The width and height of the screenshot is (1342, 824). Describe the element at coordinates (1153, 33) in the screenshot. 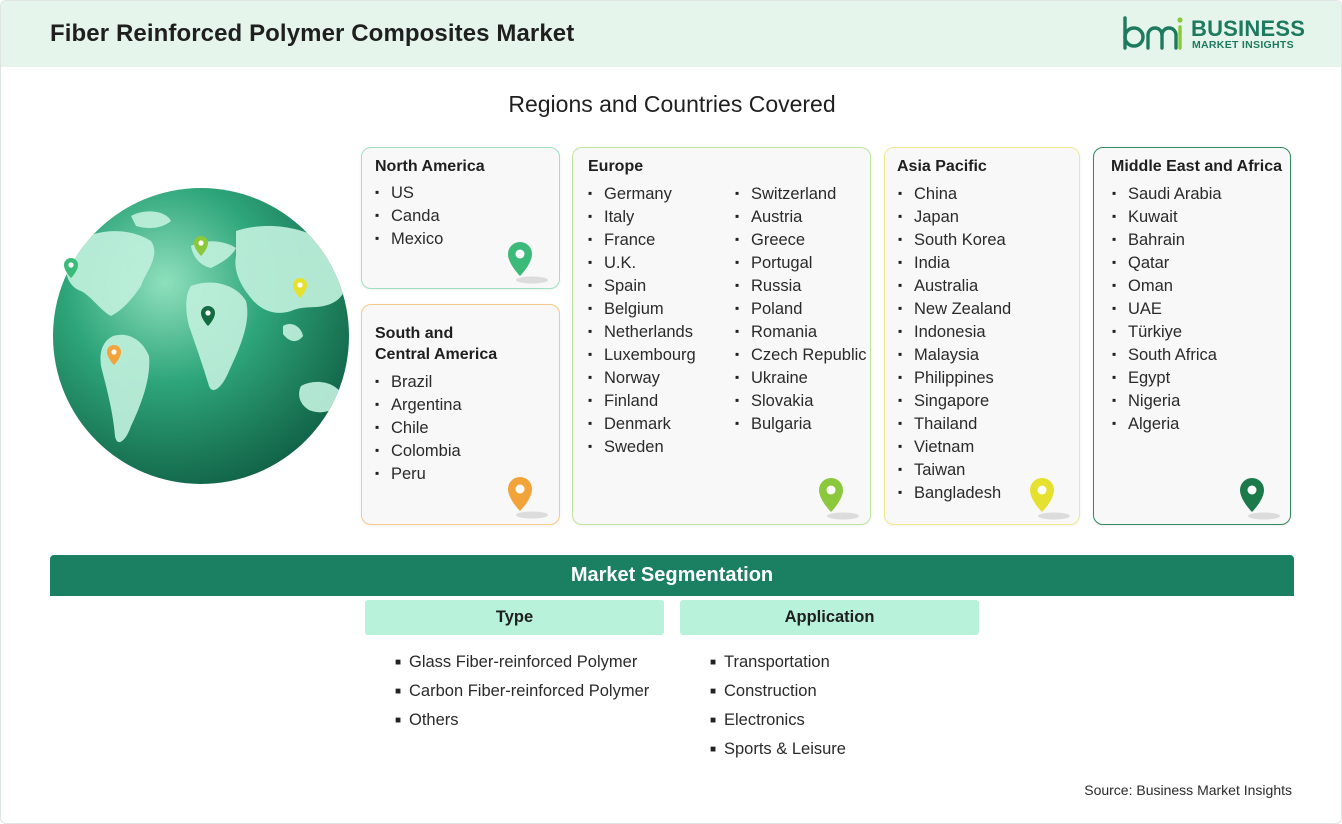

I see `bmi-logo-mark-icon` at that location.